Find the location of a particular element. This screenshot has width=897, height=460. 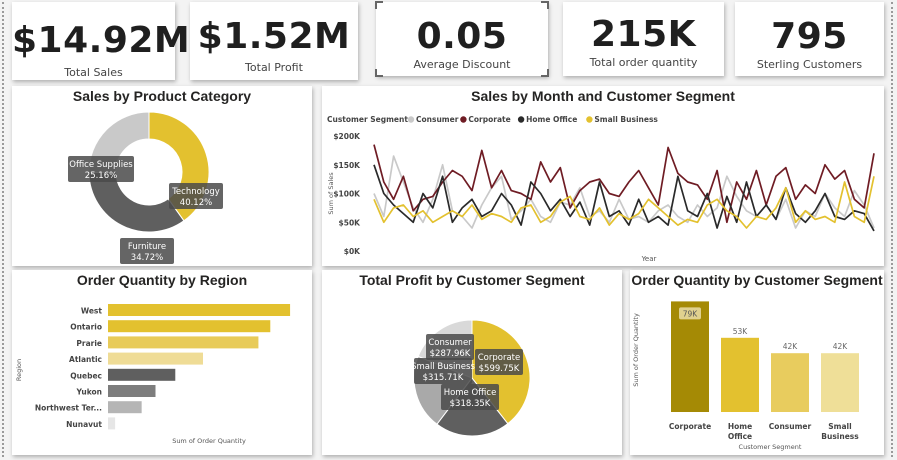

y-axis-title: Sum of Sales is located at coordinates (331, 193).